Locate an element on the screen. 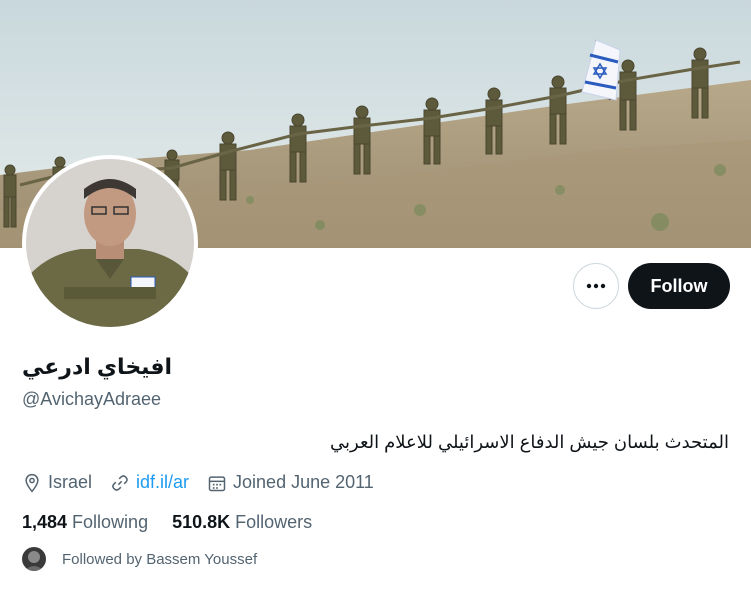  profile-avatar is located at coordinates (110, 243).